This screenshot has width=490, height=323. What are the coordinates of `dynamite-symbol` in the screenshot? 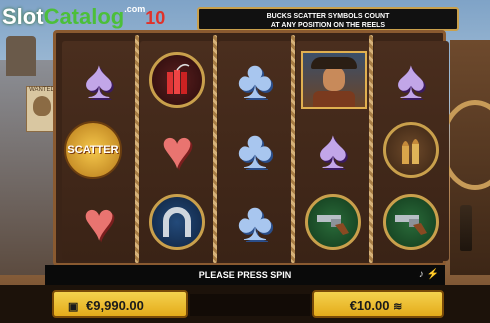 It's located at (177, 80).